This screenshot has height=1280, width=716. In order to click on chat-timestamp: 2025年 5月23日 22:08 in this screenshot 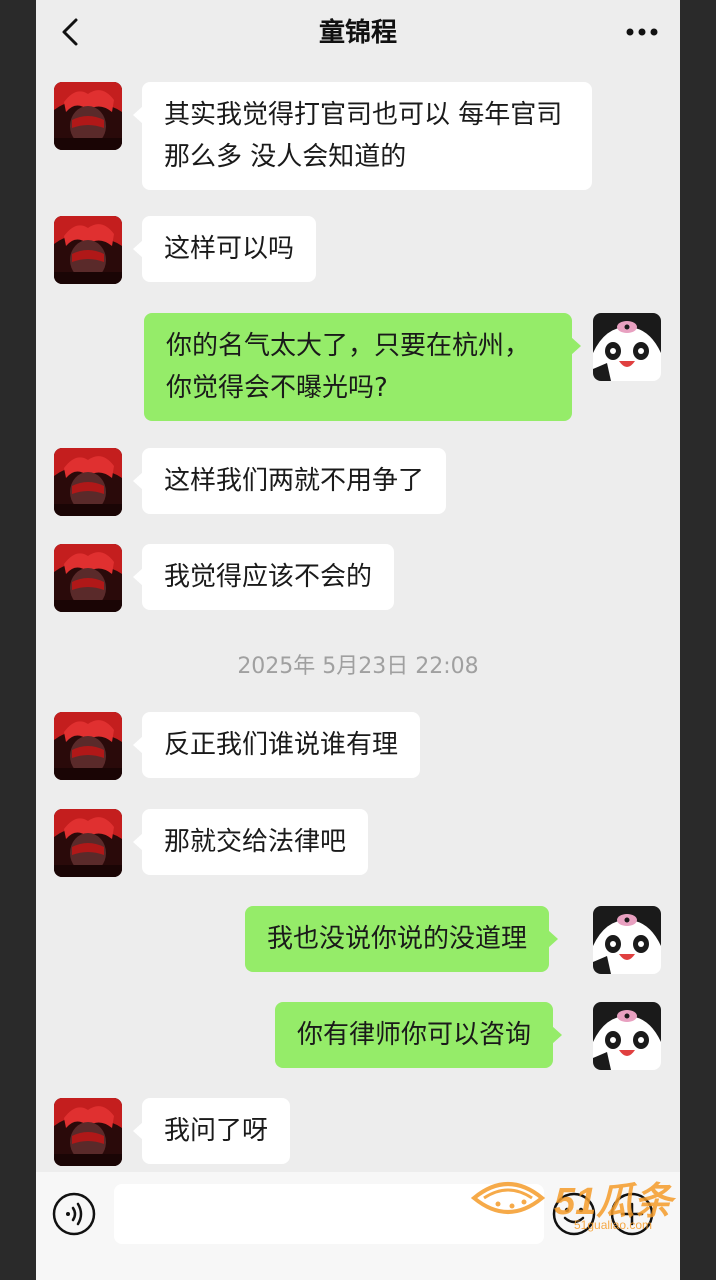, I will do `click(358, 666)`.